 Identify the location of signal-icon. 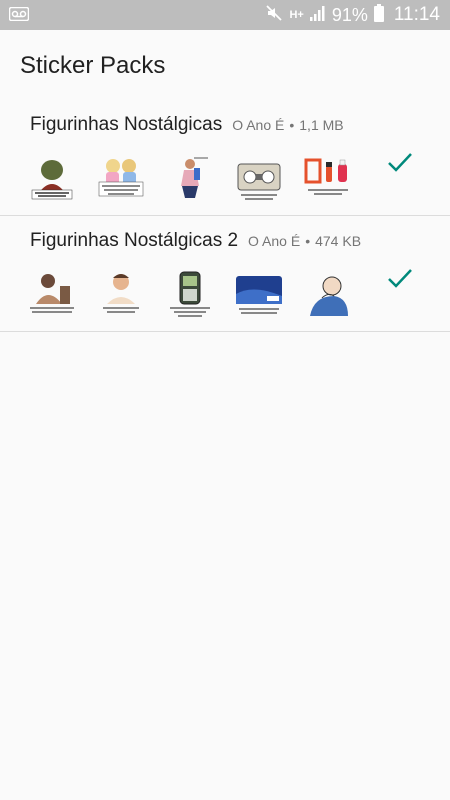
(317, 15).